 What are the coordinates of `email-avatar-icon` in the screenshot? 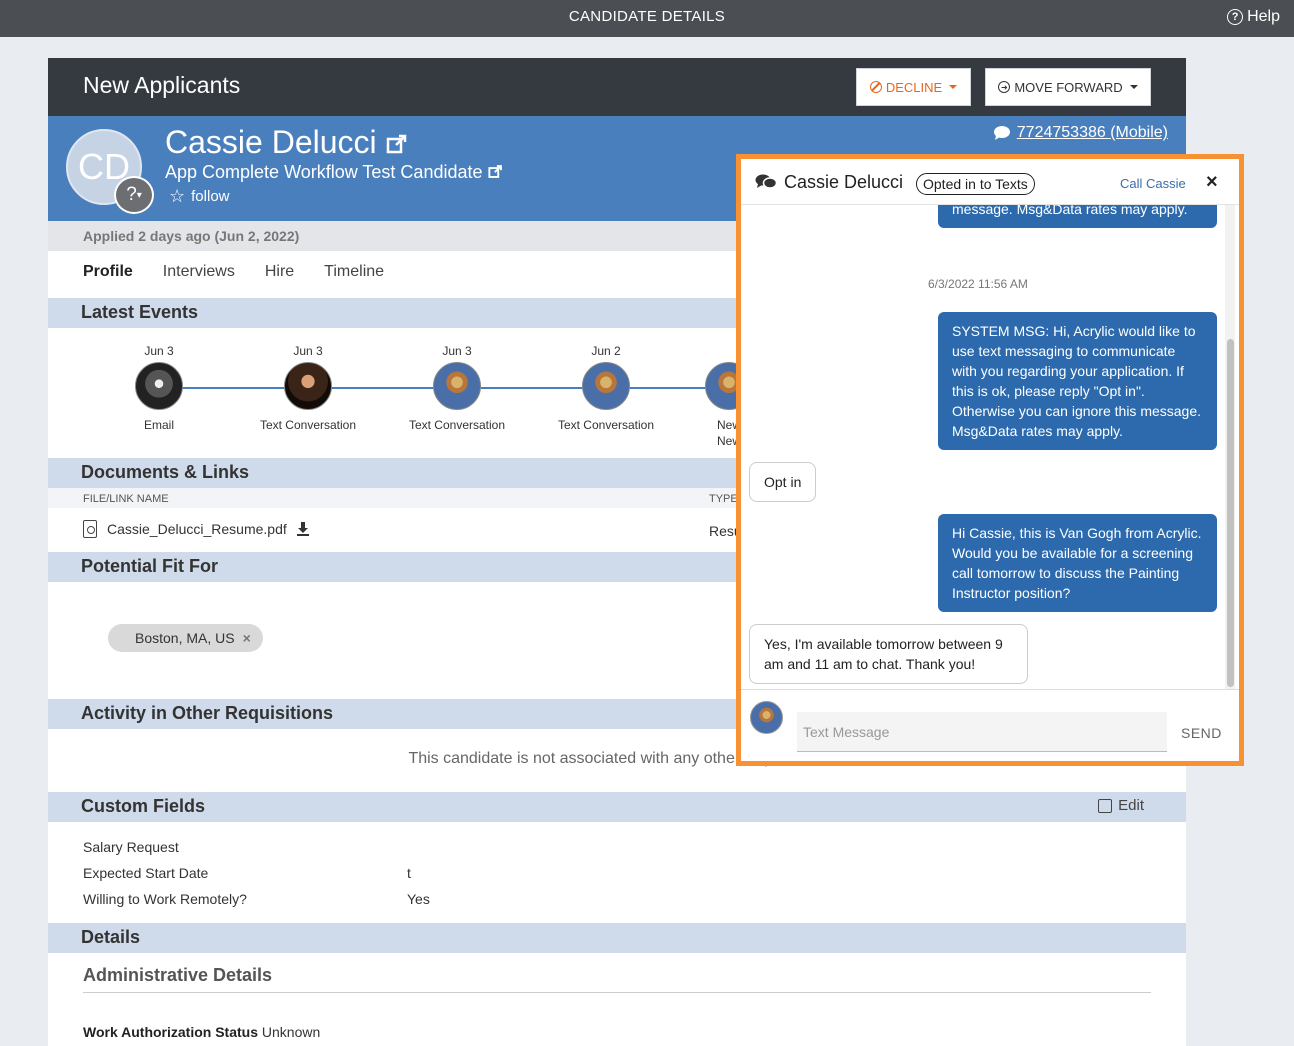 It's located at (159, 386).